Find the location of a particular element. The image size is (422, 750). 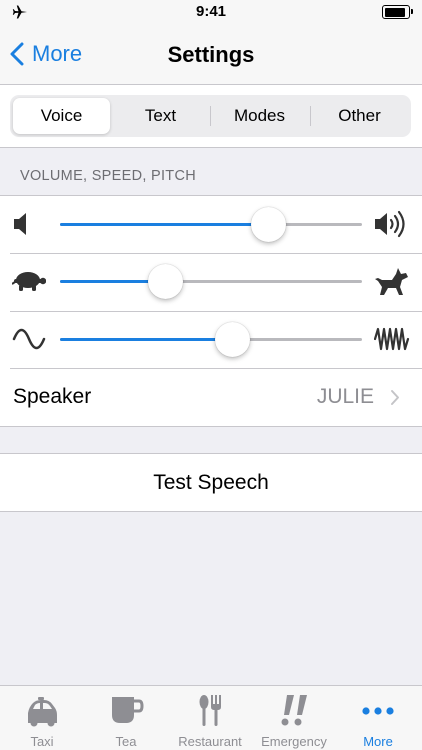

volume-slider-thumb is located at coordinates (268, 224).